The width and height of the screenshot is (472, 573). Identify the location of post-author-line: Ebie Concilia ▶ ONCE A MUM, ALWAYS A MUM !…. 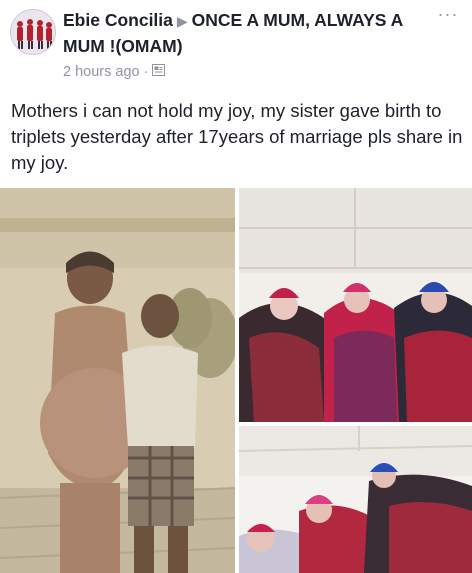
(243, 33).